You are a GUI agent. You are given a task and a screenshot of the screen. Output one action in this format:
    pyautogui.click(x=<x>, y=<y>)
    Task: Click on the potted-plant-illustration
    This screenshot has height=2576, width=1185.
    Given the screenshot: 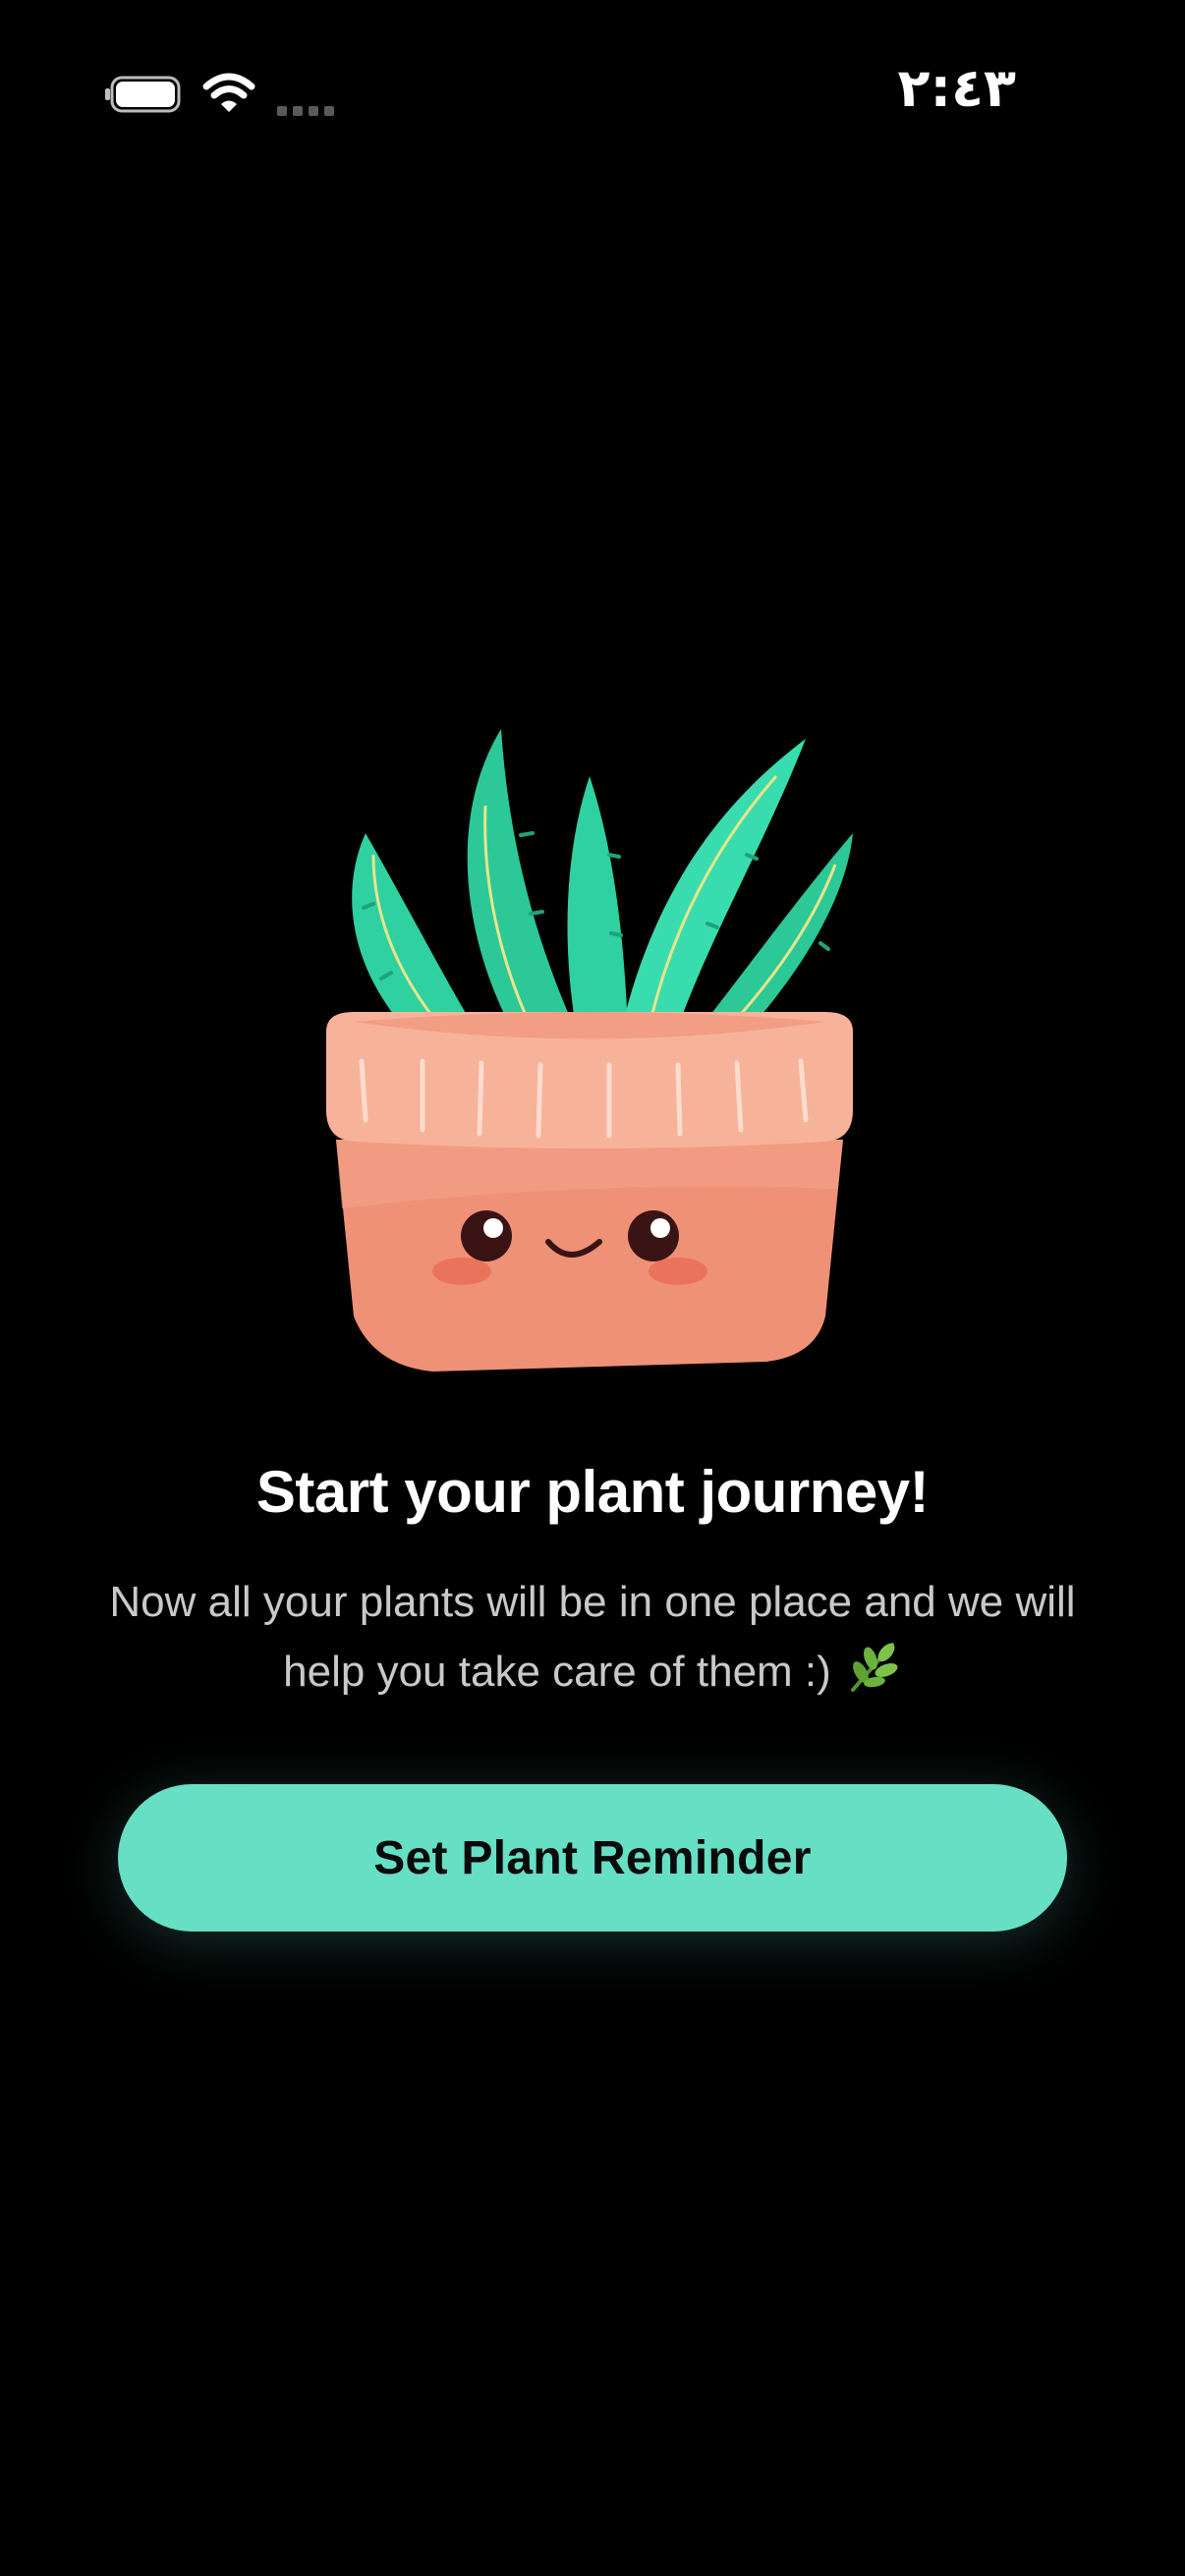 What is the action you would take?
    pyautogui.click(x=590, y=1050)
    